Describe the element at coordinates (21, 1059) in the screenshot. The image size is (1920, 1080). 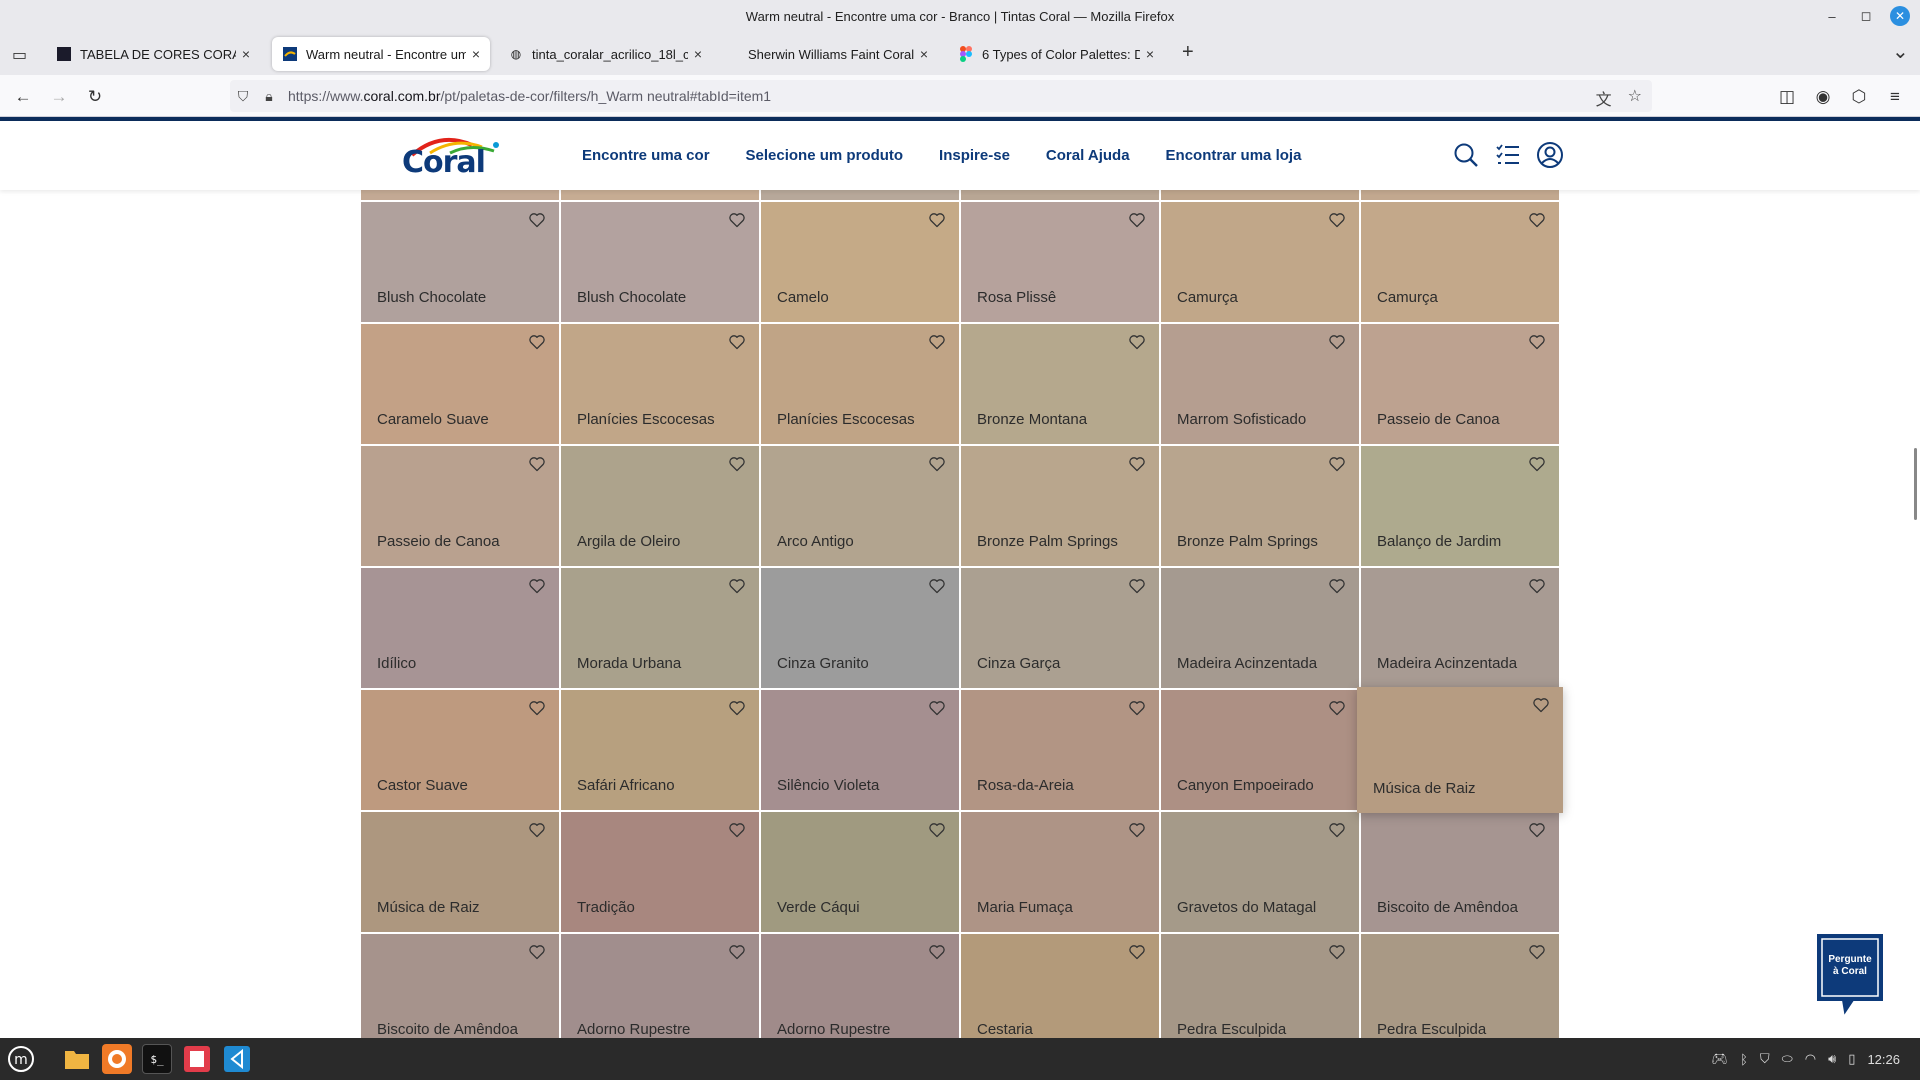
I see `mint-menu-icon: m` at that location.